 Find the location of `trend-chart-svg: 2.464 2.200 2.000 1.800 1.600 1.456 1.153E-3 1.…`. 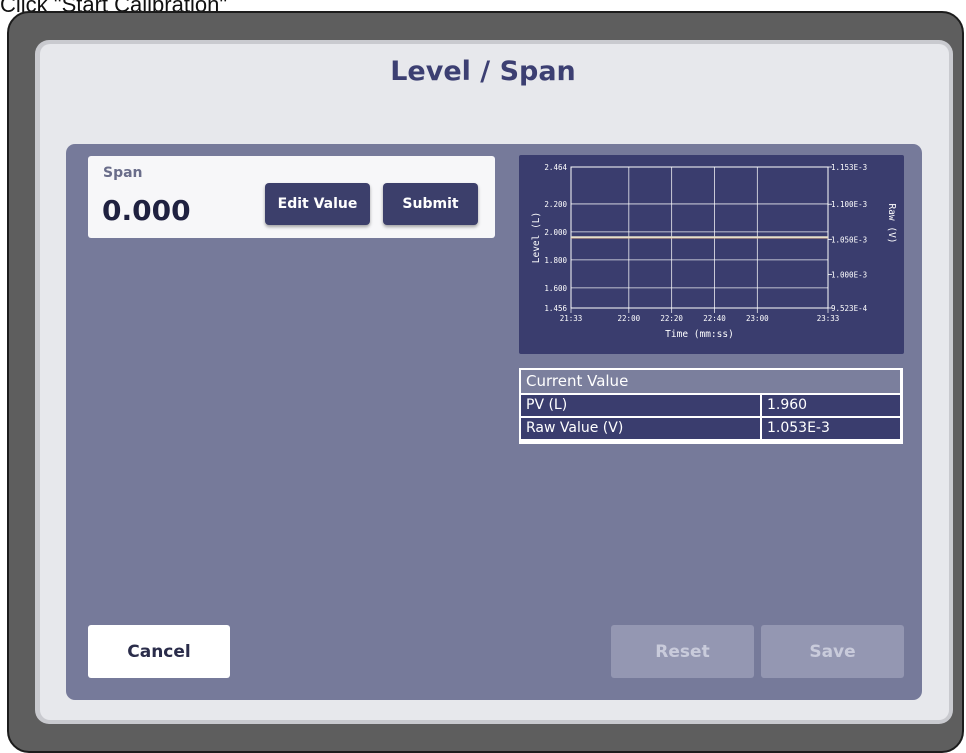

trend-chart-svg: 2.464 2.200 2.000 1.800 1.600 1.456 1.153E-3 1.… is located at coordinates (714, 251).